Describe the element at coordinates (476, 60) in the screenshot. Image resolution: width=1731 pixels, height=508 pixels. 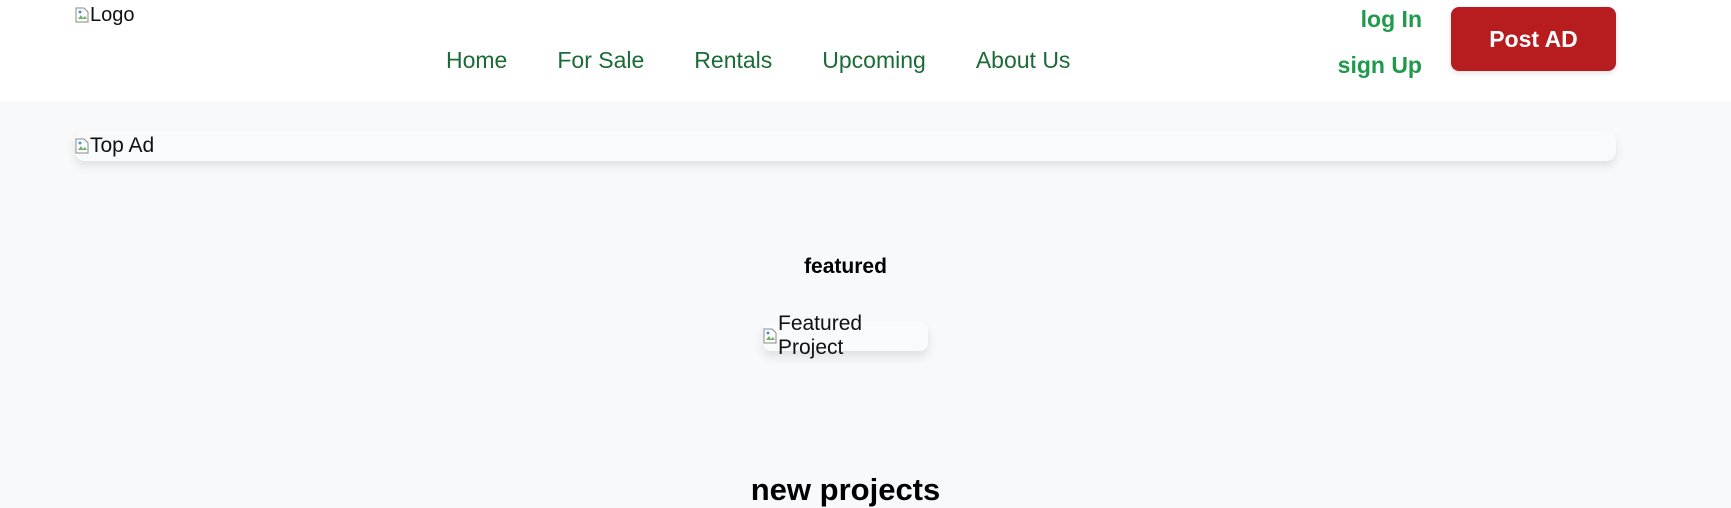
I see `nav-home: Home` at that location.